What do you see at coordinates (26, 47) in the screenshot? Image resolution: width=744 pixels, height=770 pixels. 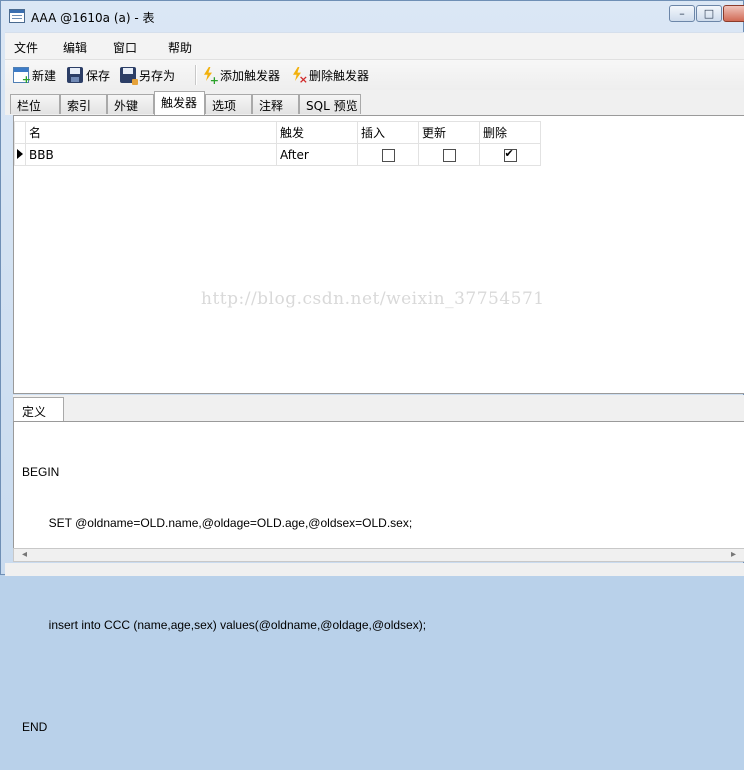 I see `menu-file: 文件` at bounding box center [26, 47].